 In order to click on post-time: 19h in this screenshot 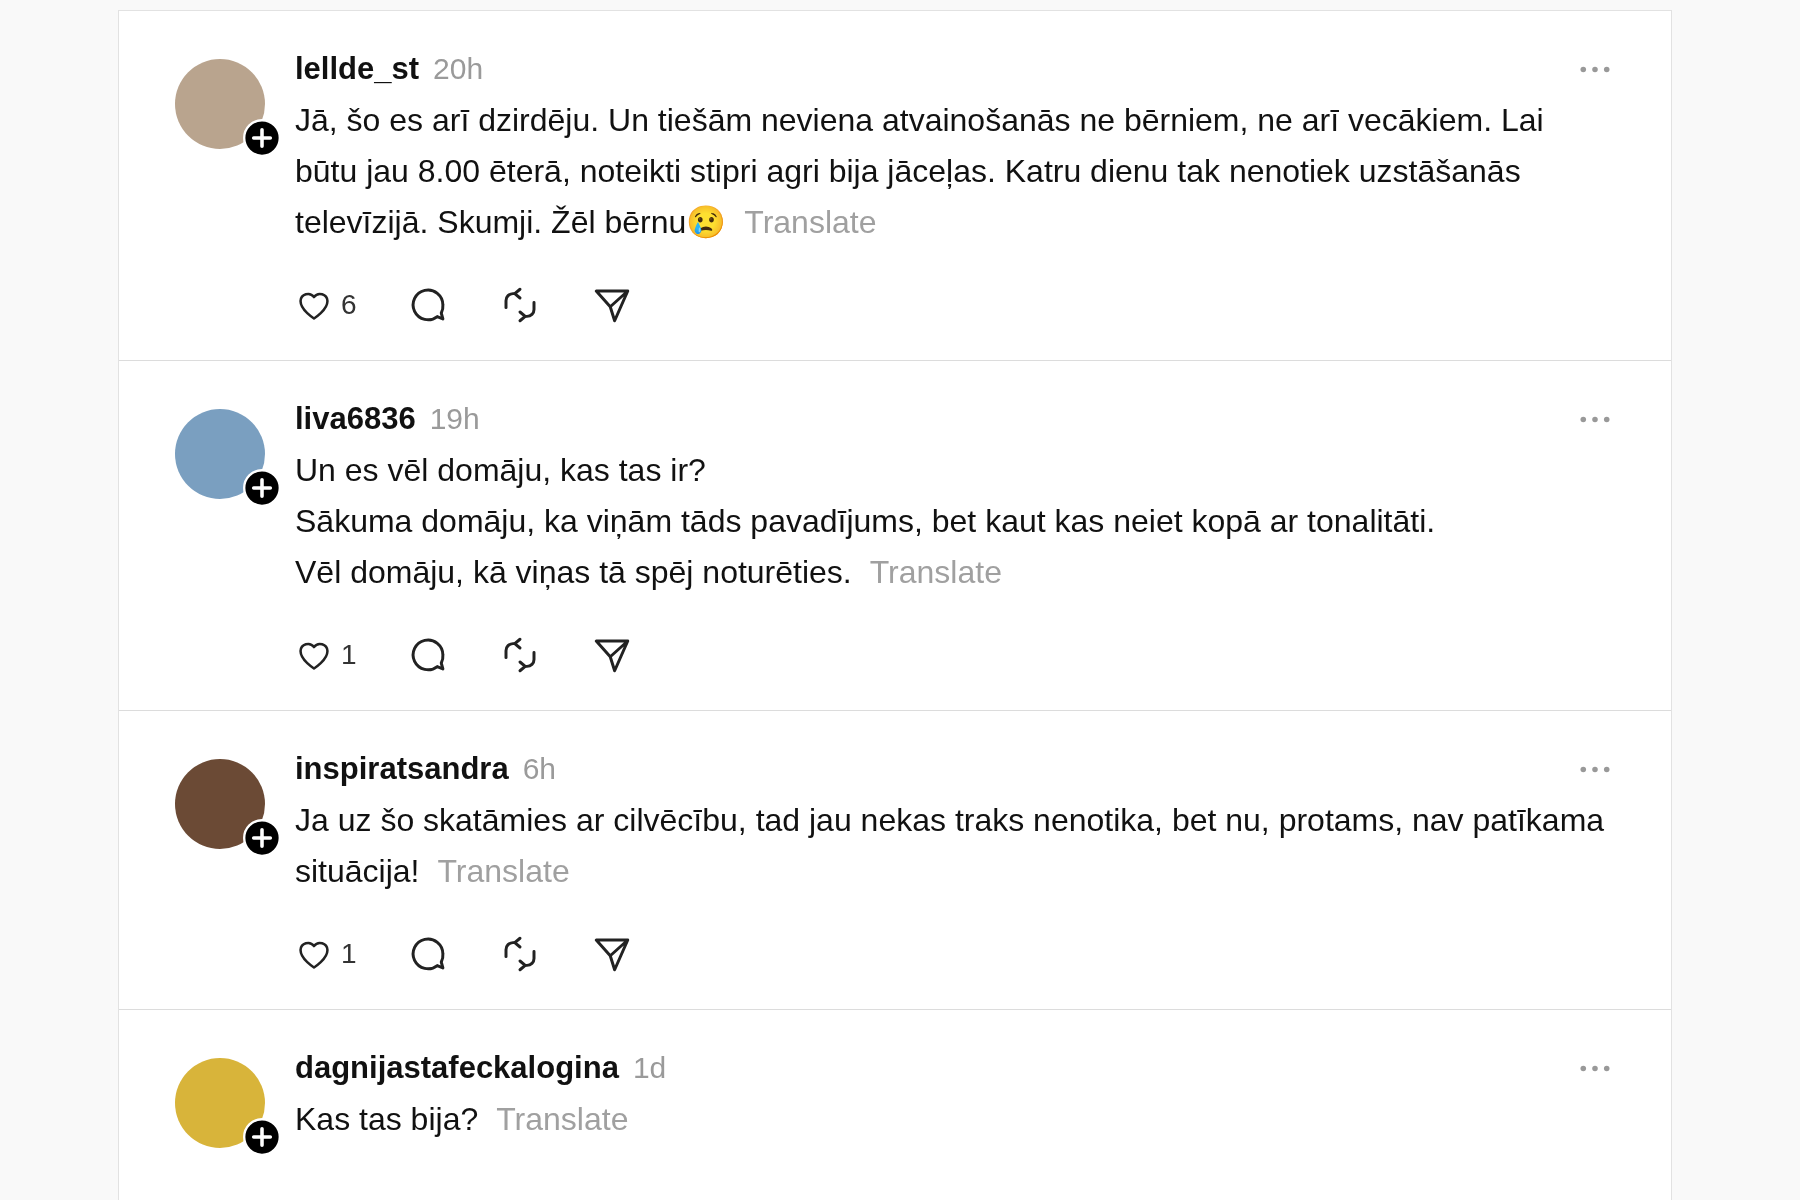, I will do `click(454, 419)`.